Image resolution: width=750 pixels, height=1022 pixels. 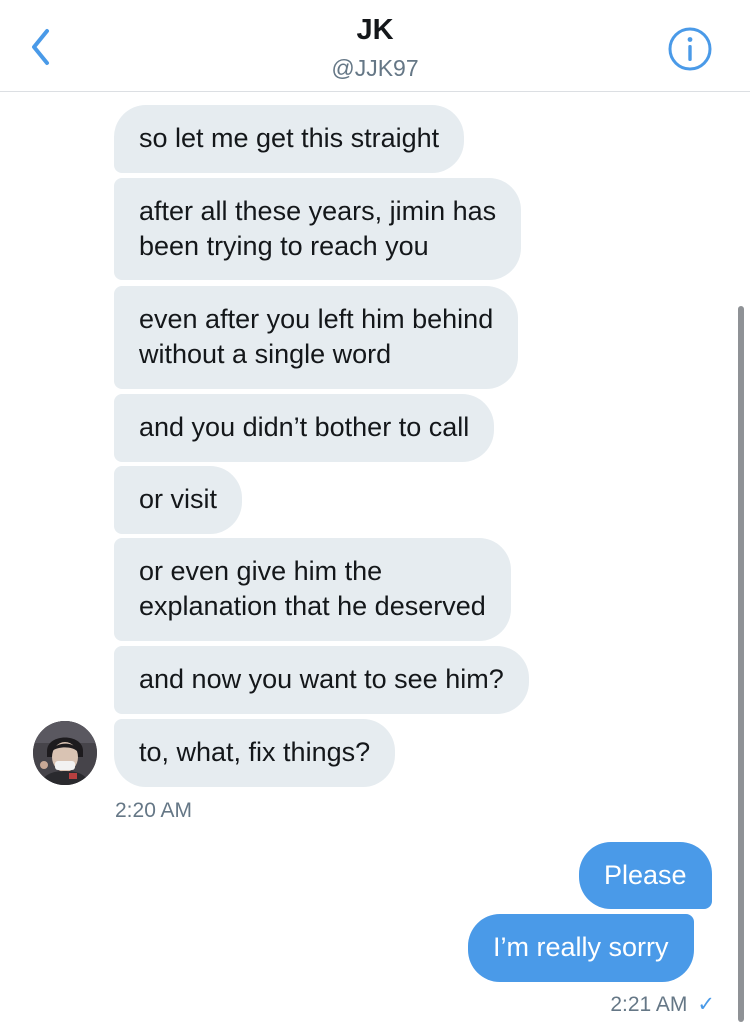 What do you see at coordinates (154, 810) in the screenshot?
I see `received-timestamp: 2:20 AM` at bounding box center [154, 810].